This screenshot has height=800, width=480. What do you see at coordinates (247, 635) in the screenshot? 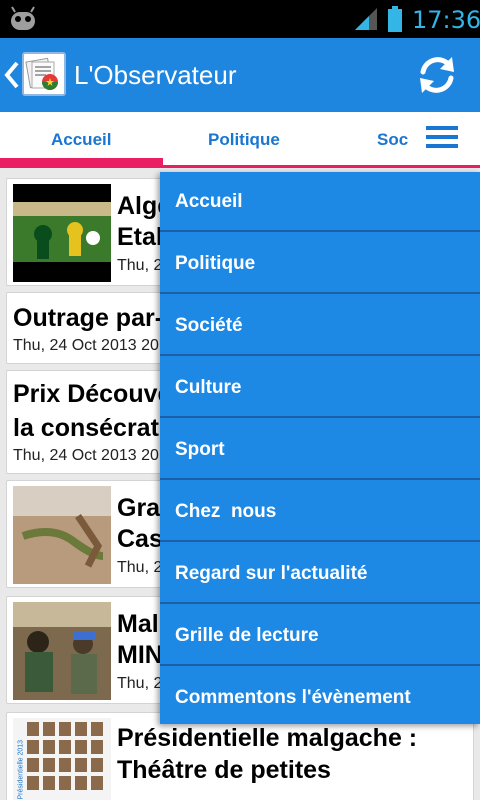
I see `menu-item-label: Grille de lecture` at bounding box center [247, 635].